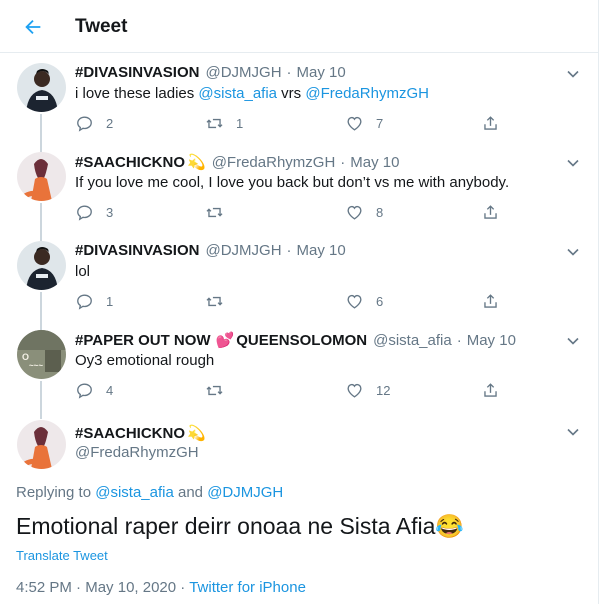  What do you see at coordinates (94, 123) in the screenshot?
I see `reply-button: 2` at bounding box center [94, 123].